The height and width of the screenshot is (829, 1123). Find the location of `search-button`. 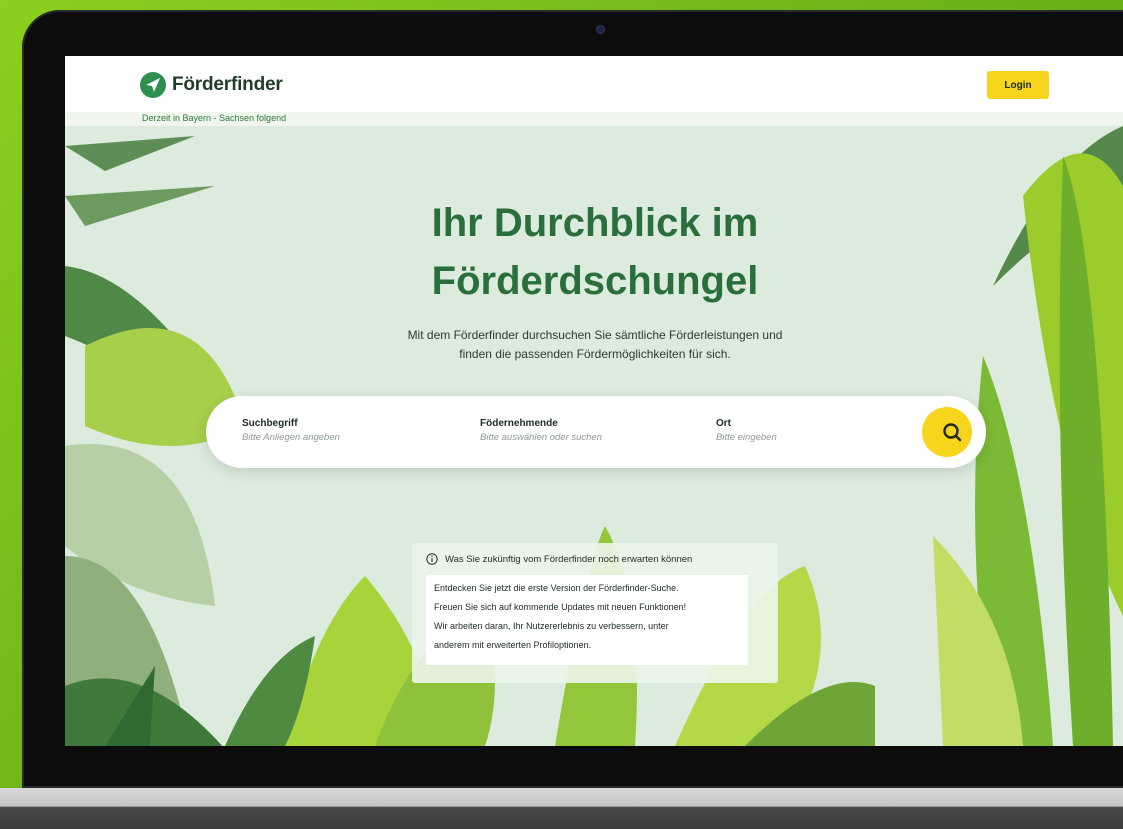

search-button is located at coordinates (947, 432).